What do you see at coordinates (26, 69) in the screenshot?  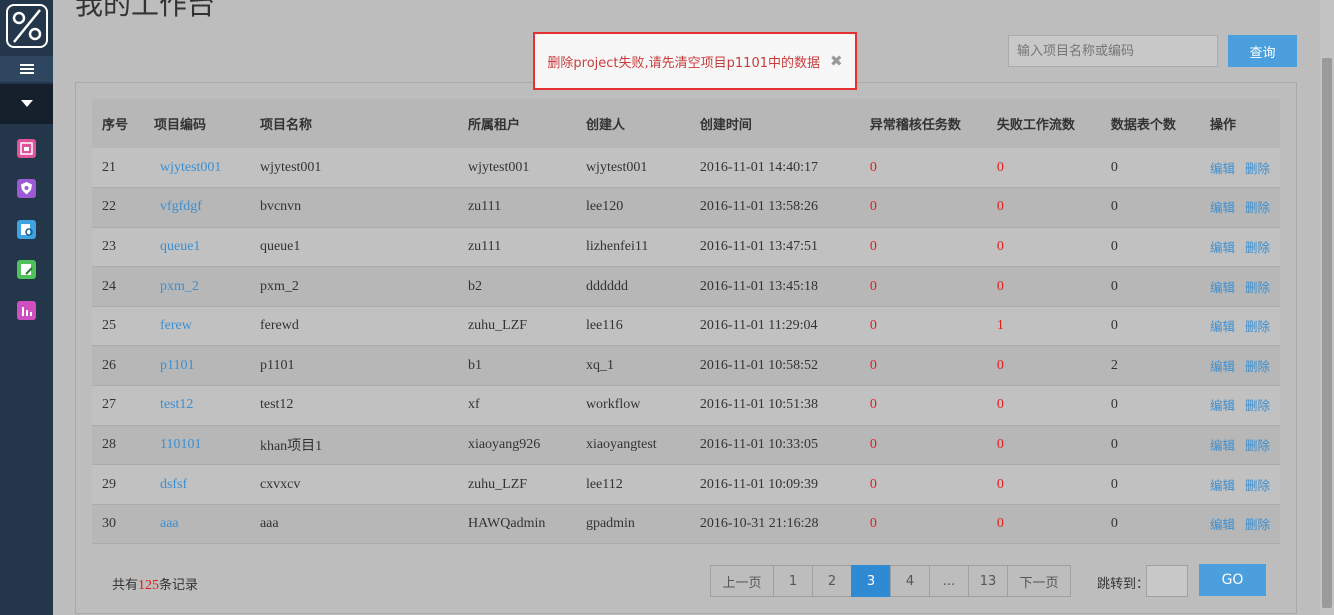 I see `menu-icon` at bounding box center [26, 69].